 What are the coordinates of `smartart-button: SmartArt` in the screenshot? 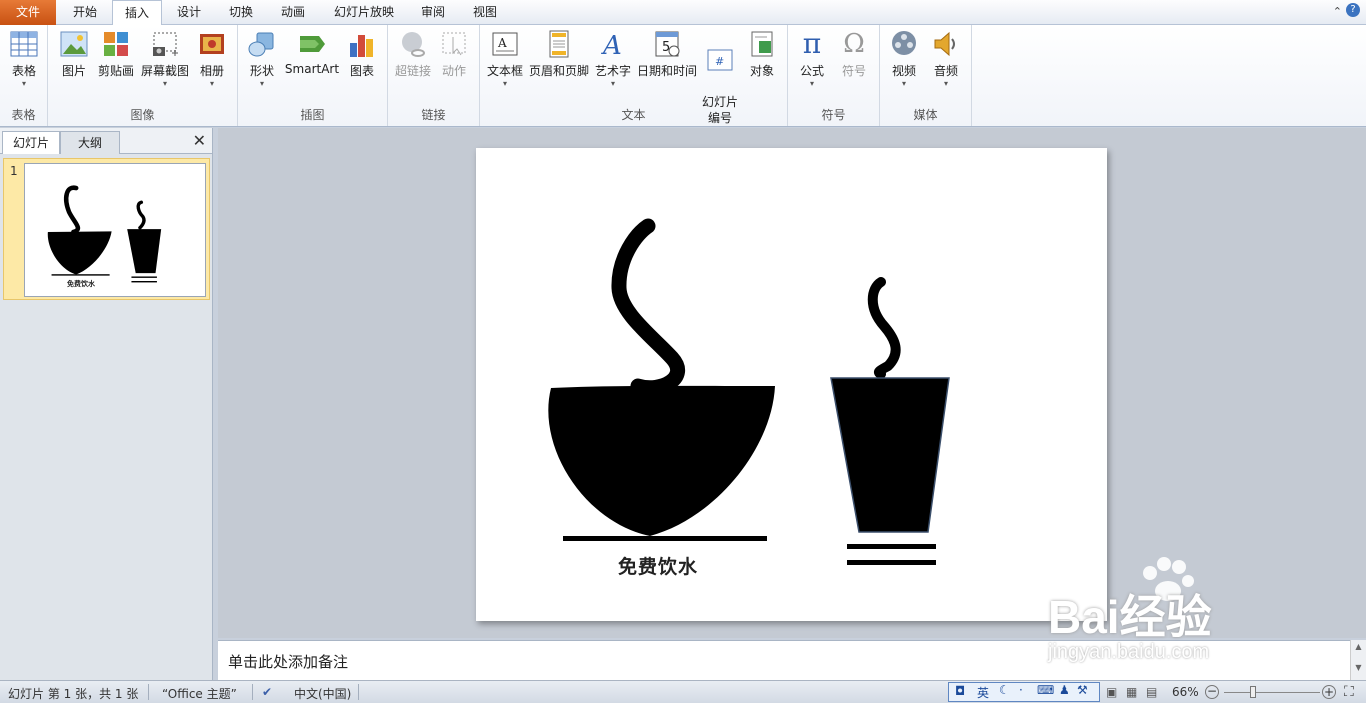 It's located at (312, 52).